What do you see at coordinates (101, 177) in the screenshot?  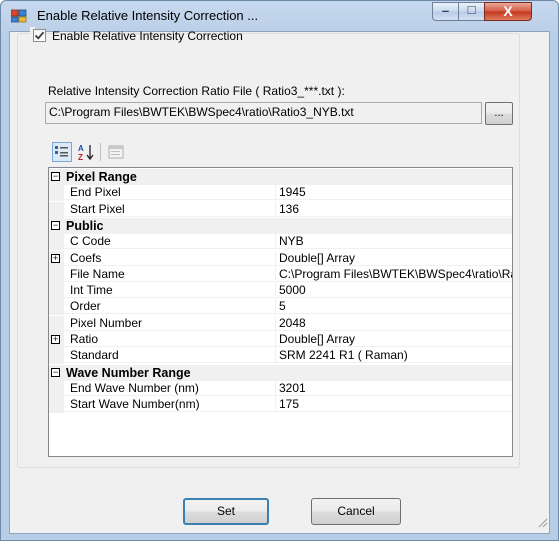 I see `category-label: Pixel Range` at bounding box center [101, 177].